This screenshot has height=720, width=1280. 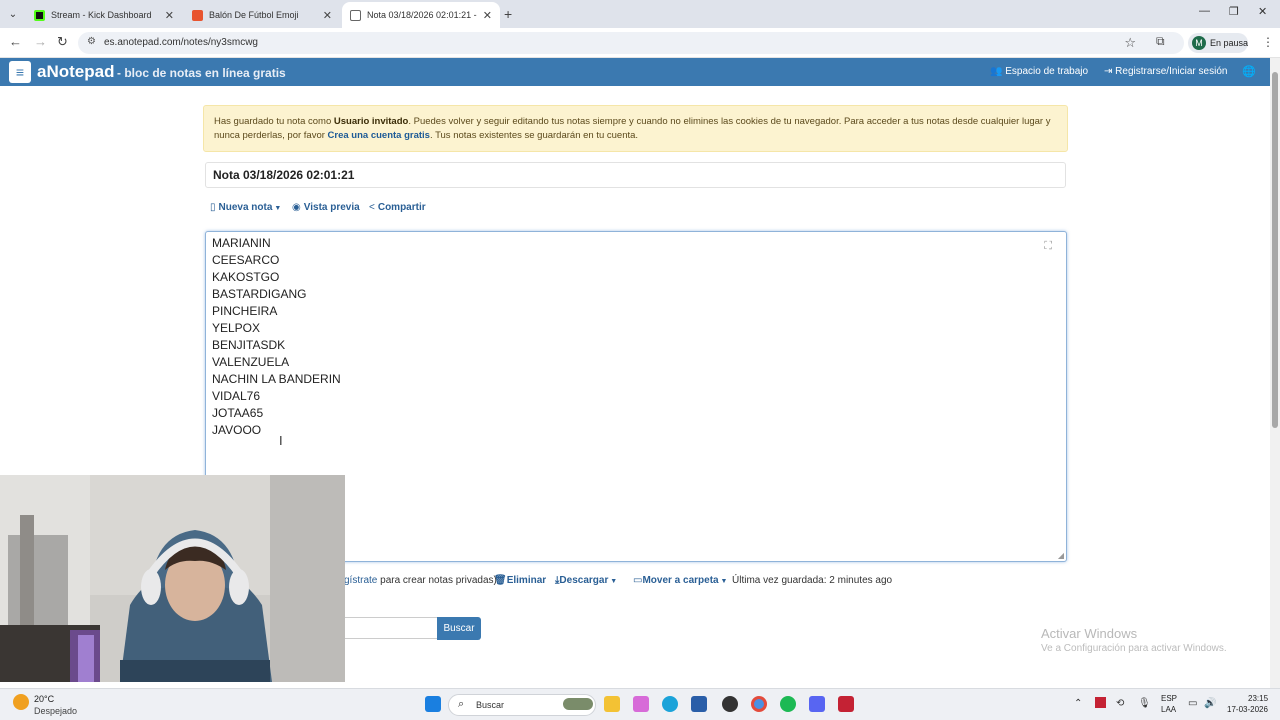 I want to click on share-link: < Compartir, so click(x=397, y=207).